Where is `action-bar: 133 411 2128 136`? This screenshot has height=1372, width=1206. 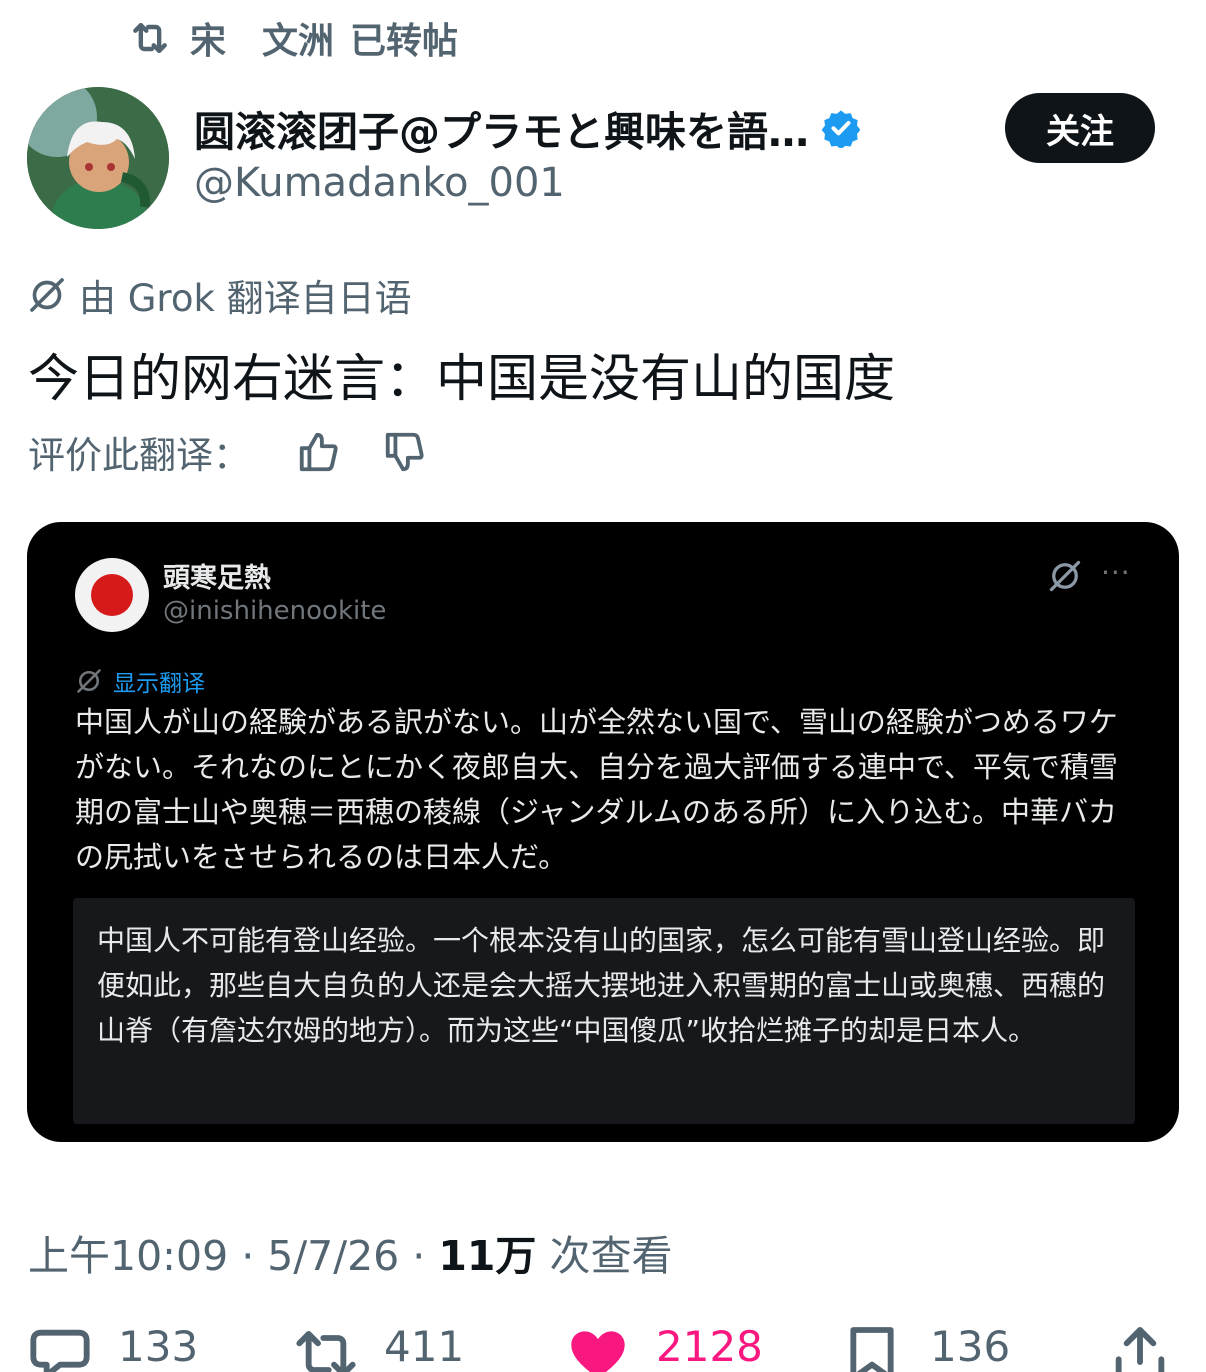
action-bar: 133 411 2128 136 is located at coordinates (603, 1347).